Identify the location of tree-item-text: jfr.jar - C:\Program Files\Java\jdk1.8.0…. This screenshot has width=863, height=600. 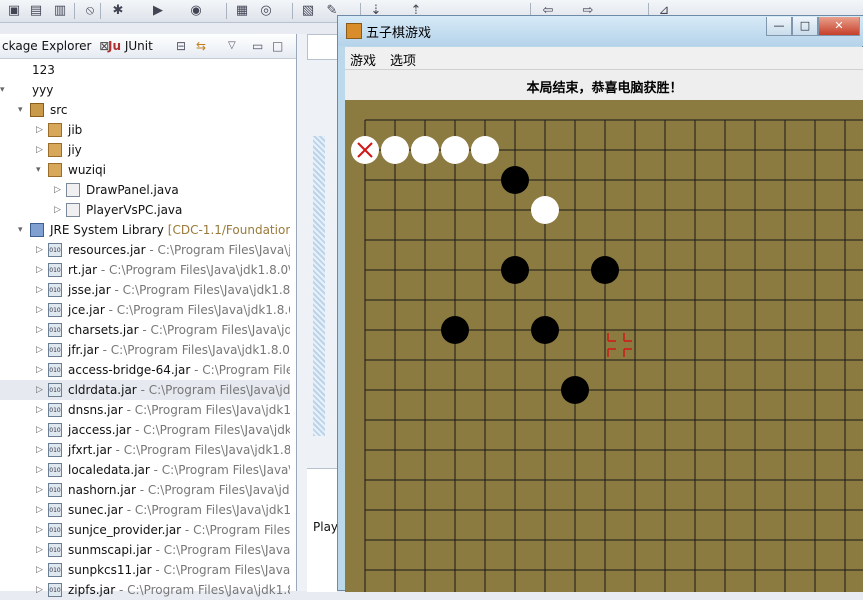
(179, 350).